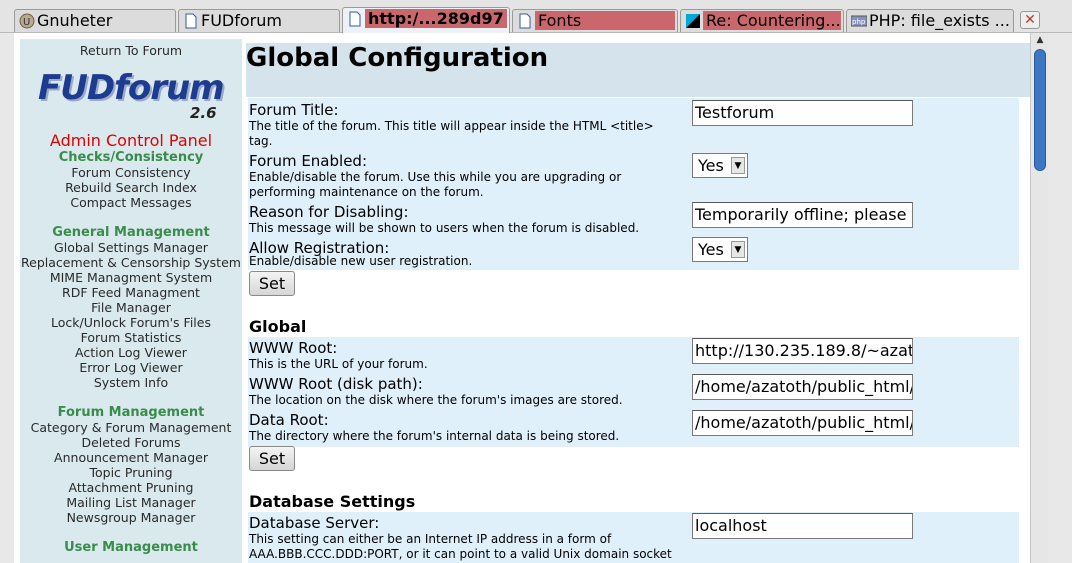 This screenshot has width=1072, height=563. What do you see at coordinates (638, 70) in the screenshot?
I see `page-title: Global Configuration` at bounding box center [638, 70].